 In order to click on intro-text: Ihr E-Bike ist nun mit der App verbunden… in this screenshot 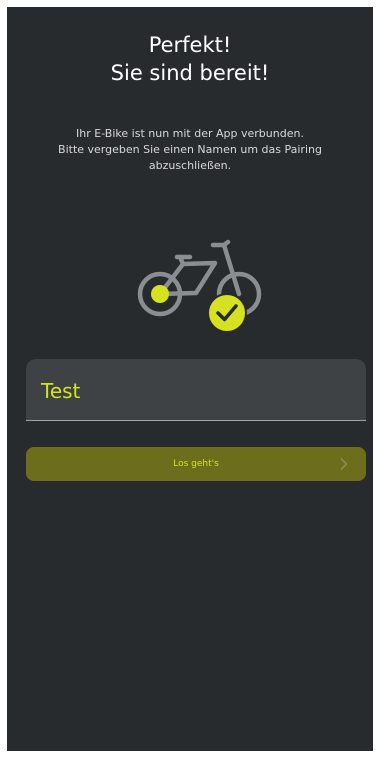, I will do `click(190, 150)`.